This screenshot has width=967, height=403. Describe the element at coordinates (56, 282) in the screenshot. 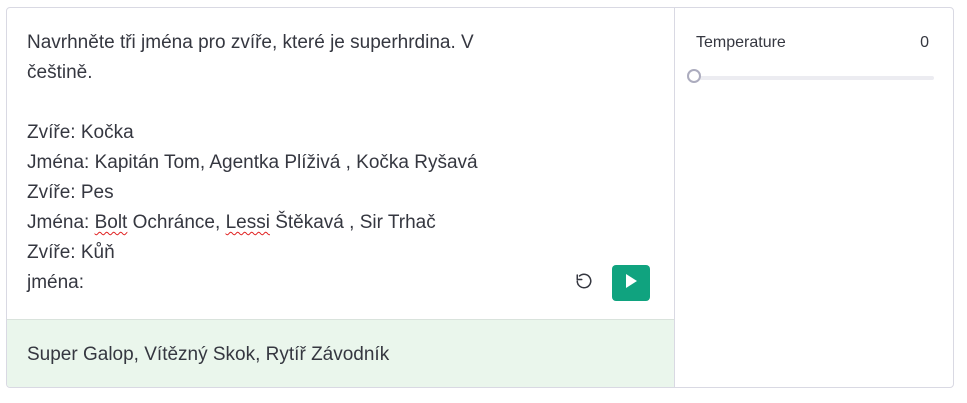

I see `prompt-text: jména:` at that location.